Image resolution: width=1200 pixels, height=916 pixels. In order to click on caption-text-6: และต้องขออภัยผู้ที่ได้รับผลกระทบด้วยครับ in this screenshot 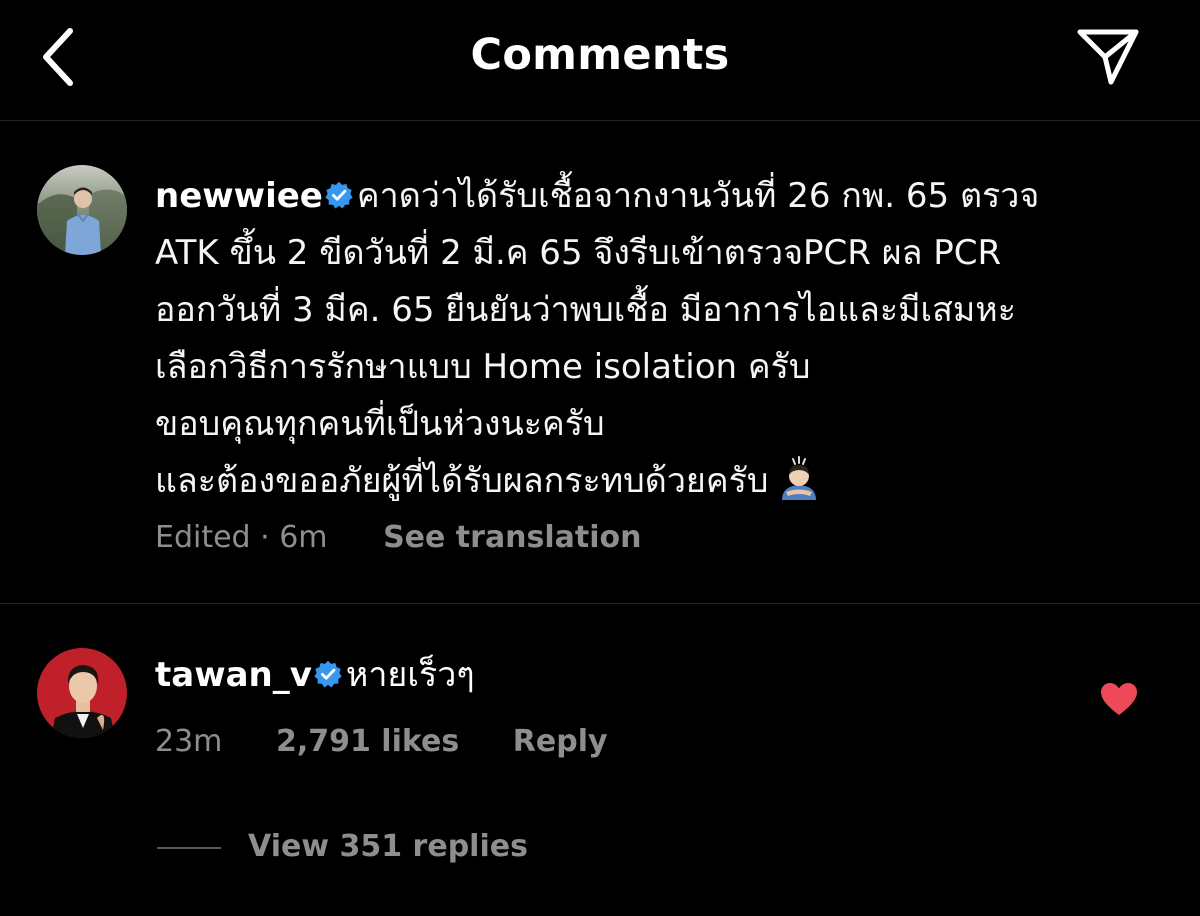, I will do `click(462, 481)`.